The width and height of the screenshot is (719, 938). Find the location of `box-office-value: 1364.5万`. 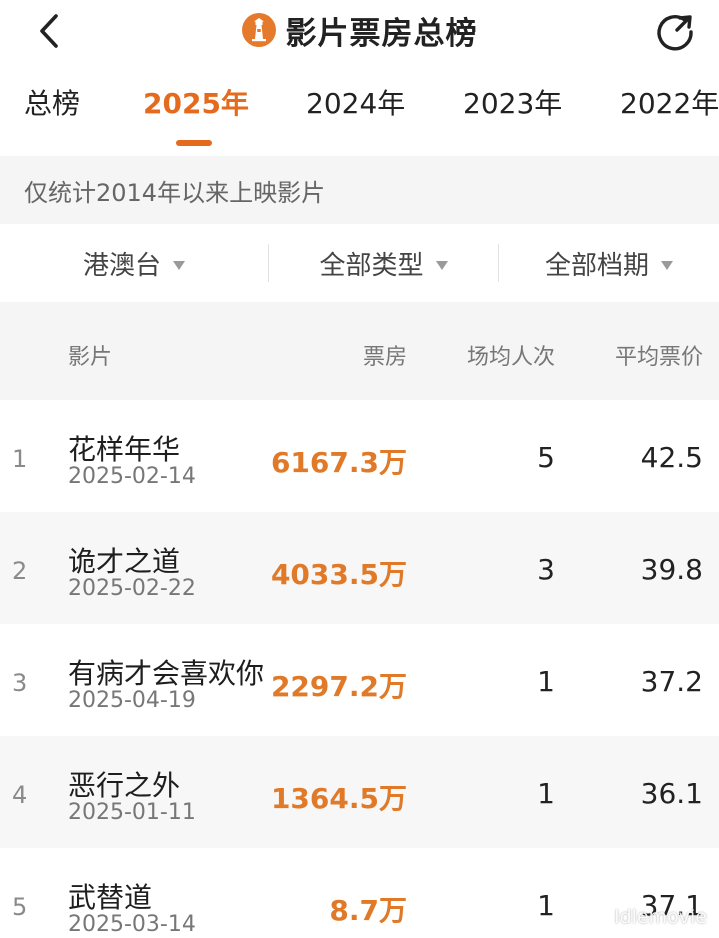

box-office-value: 1364.5万 is located at coordinates (338, 798).